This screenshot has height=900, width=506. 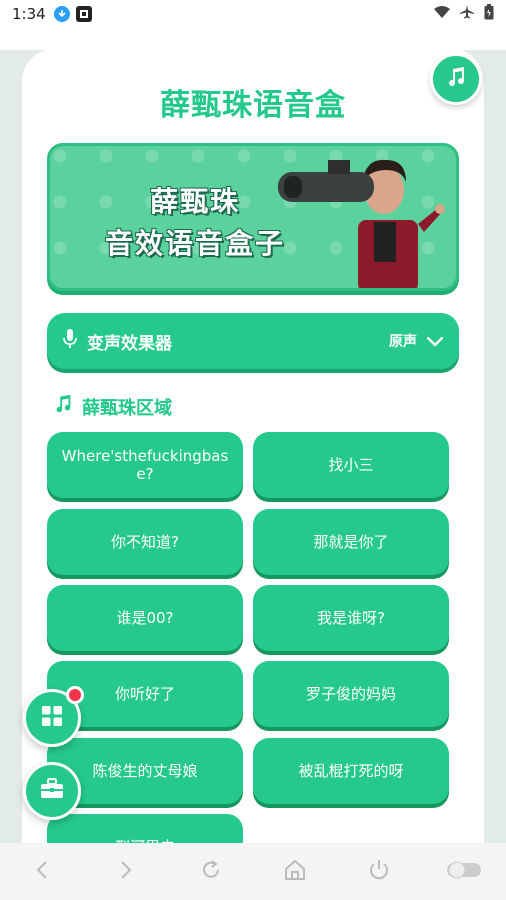 I want to click on sound-button: 找小三, so click(x=351, y=465).